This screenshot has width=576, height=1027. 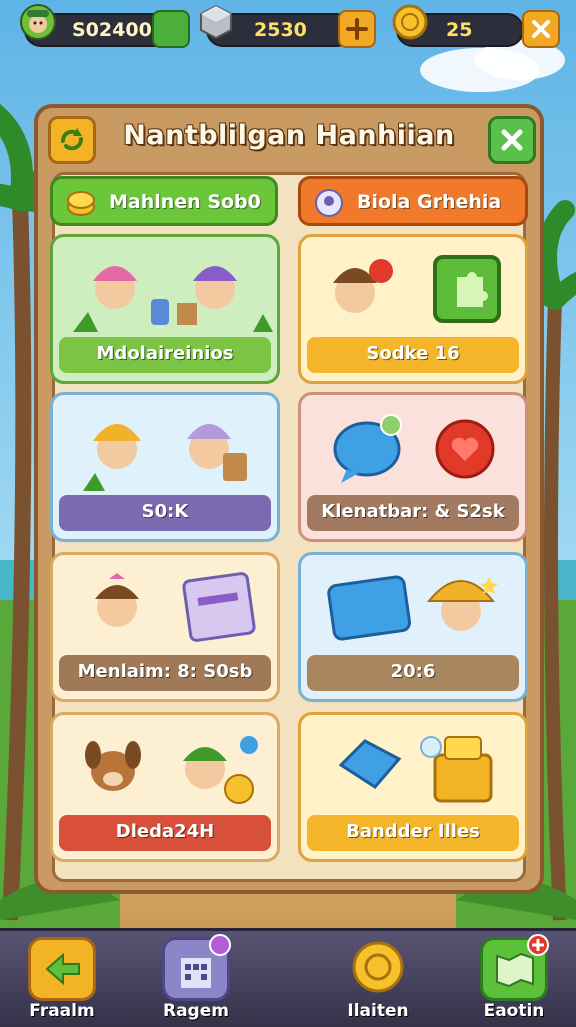 I want to click on currency-2-add-button, so click(x=357, y=29).